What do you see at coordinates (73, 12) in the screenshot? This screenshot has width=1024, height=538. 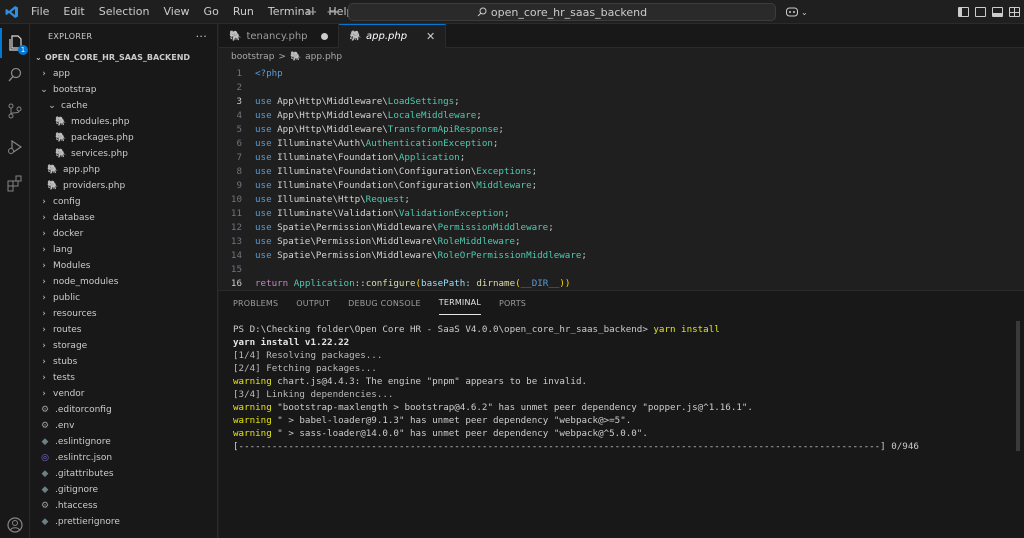 I see `menu-edit: Edit` at bounding box center [73, 12].